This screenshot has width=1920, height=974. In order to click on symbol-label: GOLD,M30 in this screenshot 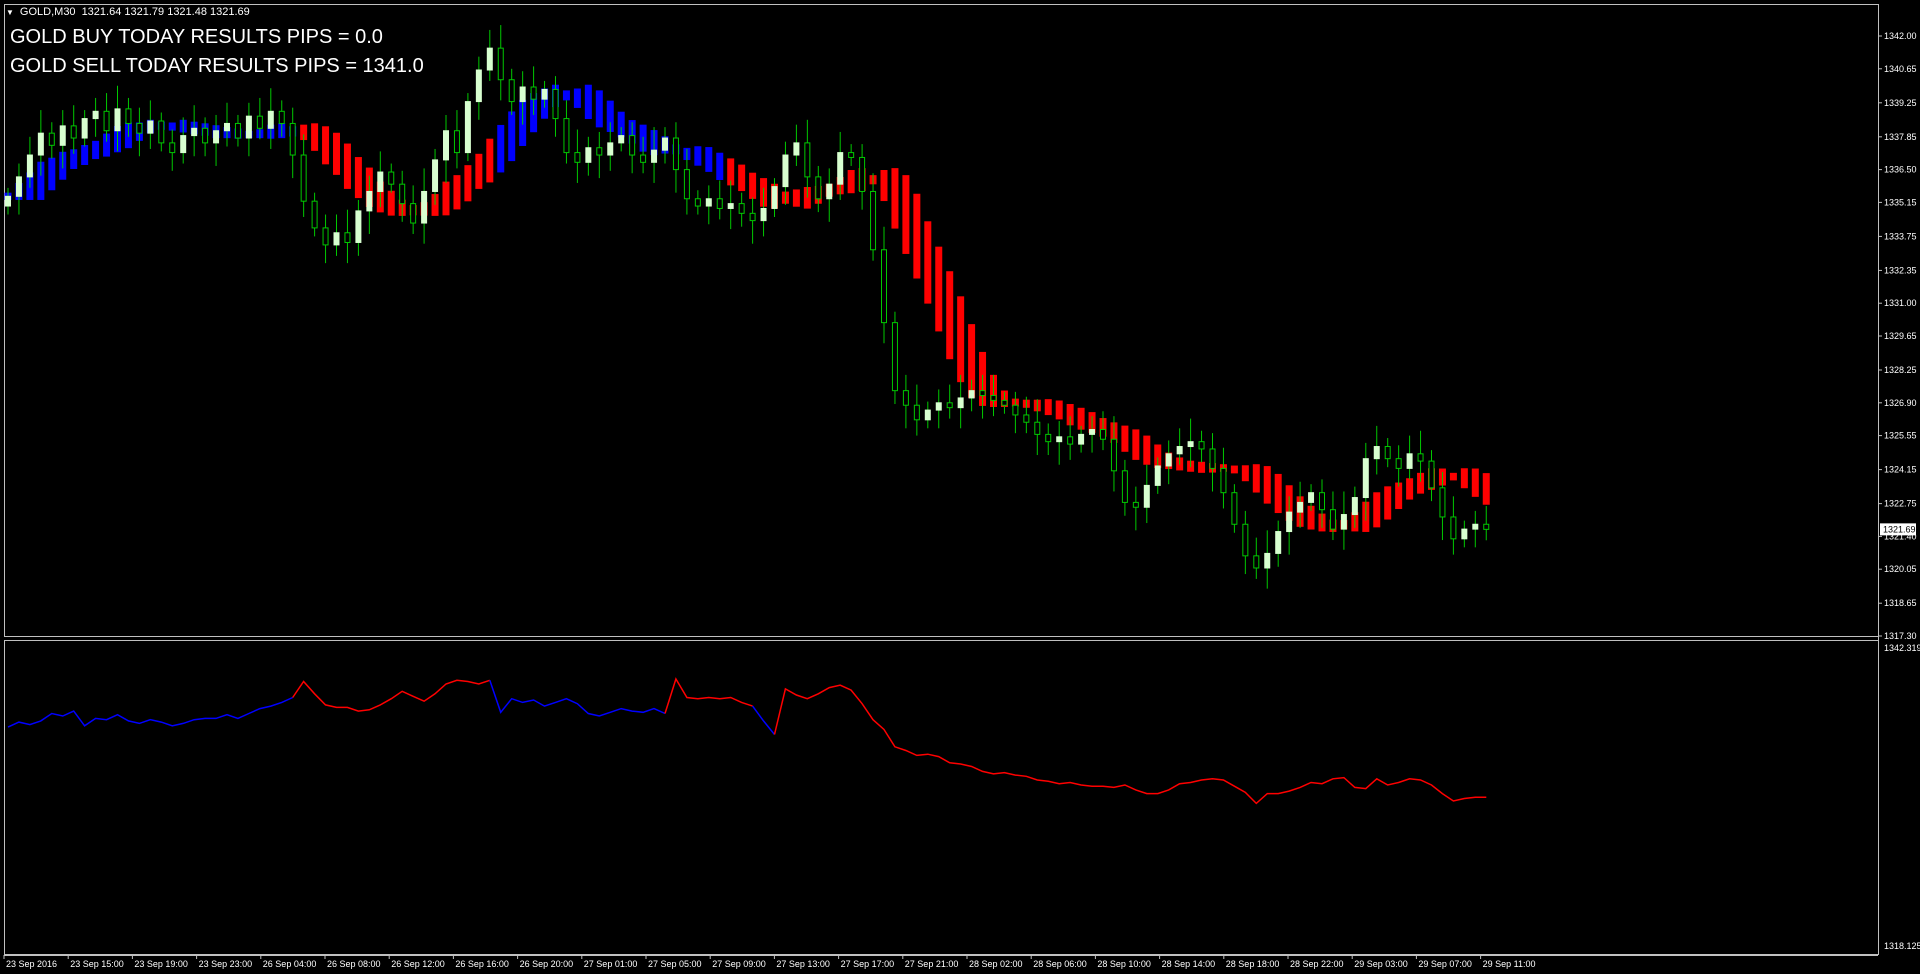, I will do `click(47, 12)`.